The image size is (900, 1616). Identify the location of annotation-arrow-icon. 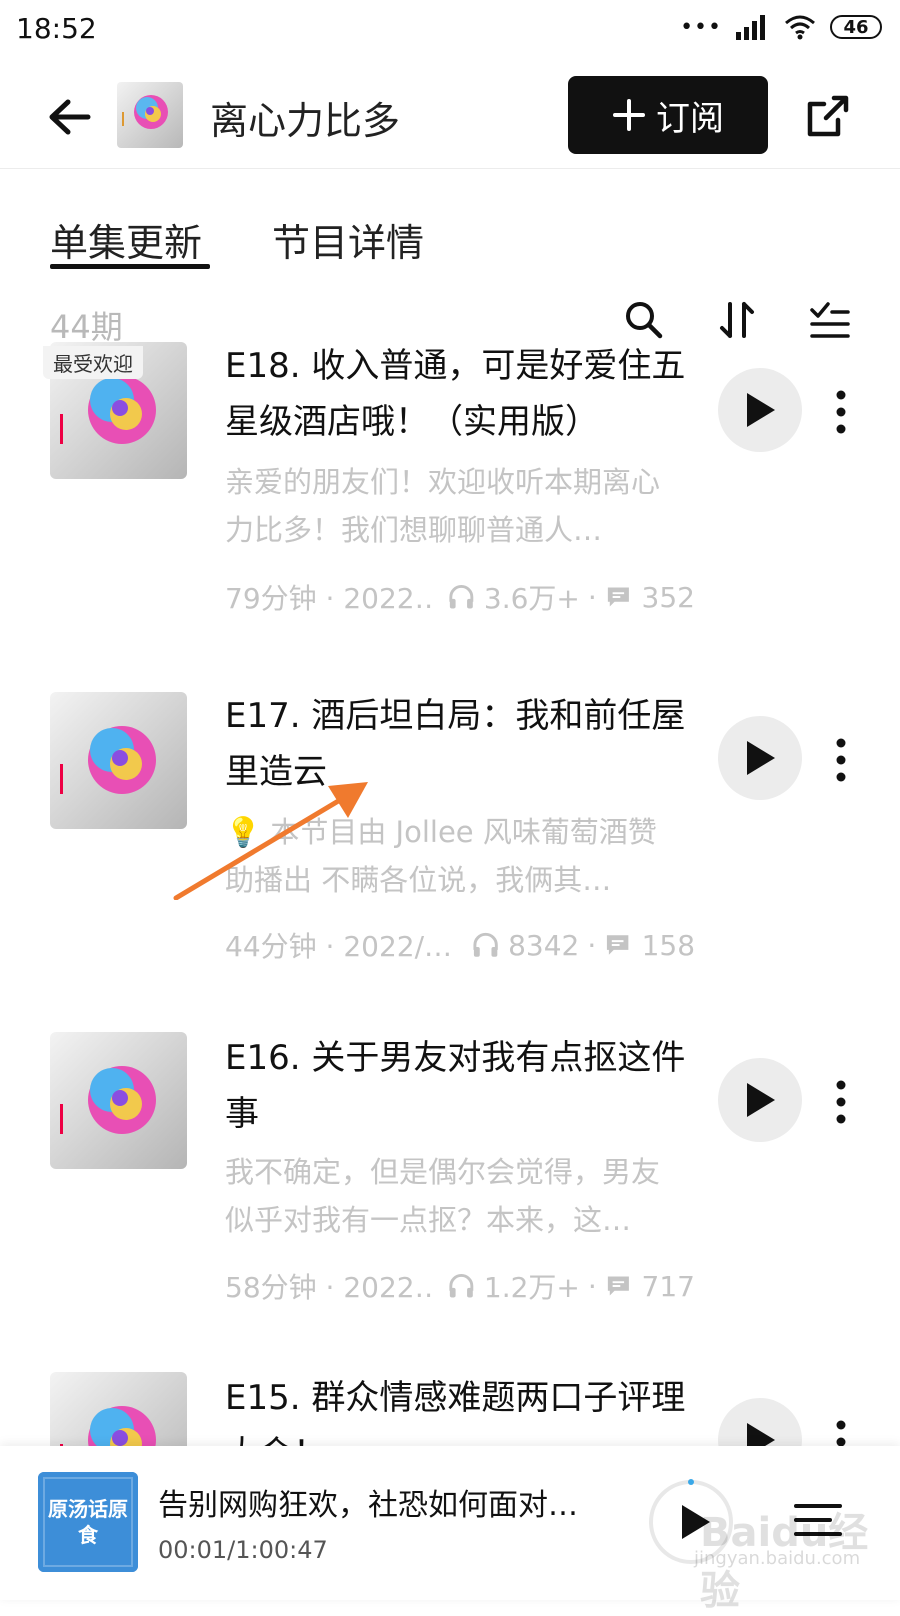
(270, 841).